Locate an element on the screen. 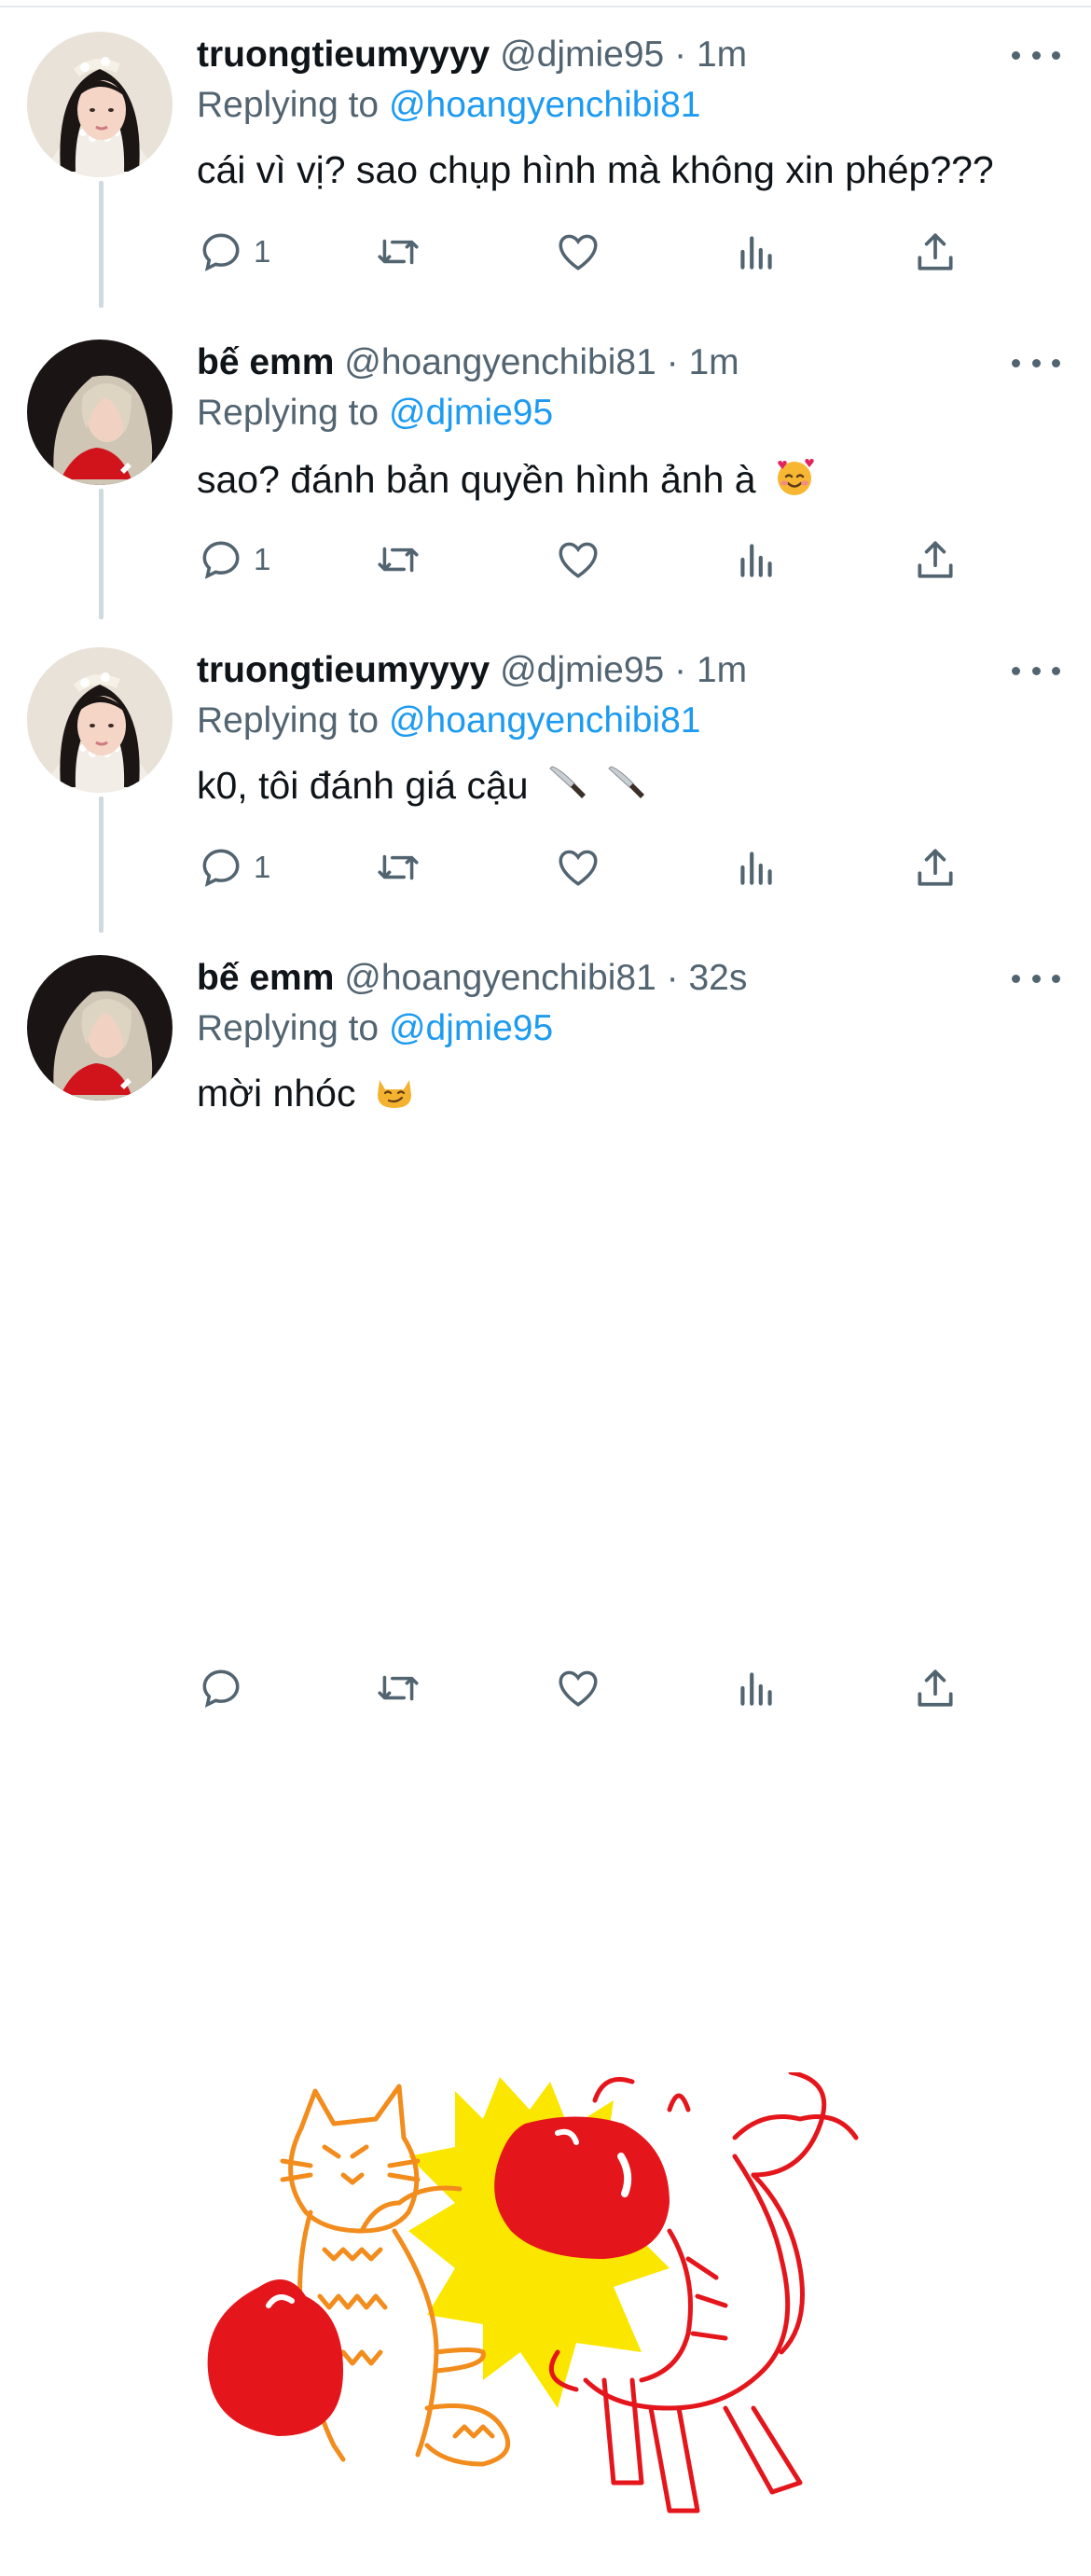 Image resolution: width=1091 pixels, height=2576 pixels. avatar-image-girl-red-dress is located at coordinates (100, 1028).